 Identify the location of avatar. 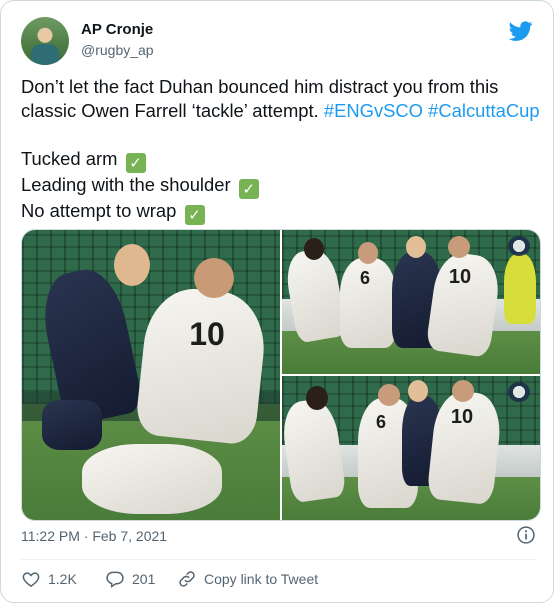
(45, 41).